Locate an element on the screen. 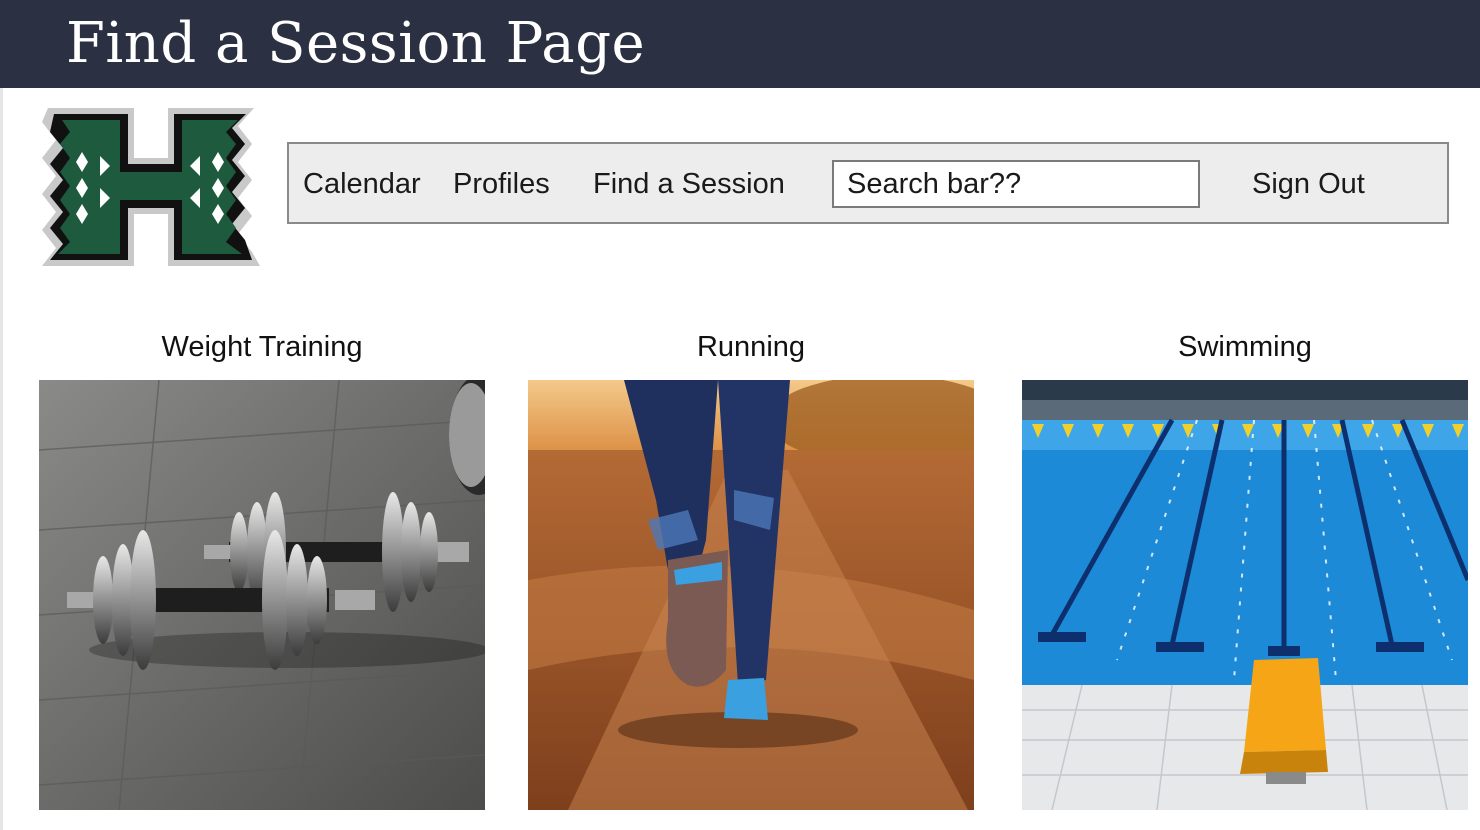  nav-calendar-link: Calendar is located at coordinates (362, 184).